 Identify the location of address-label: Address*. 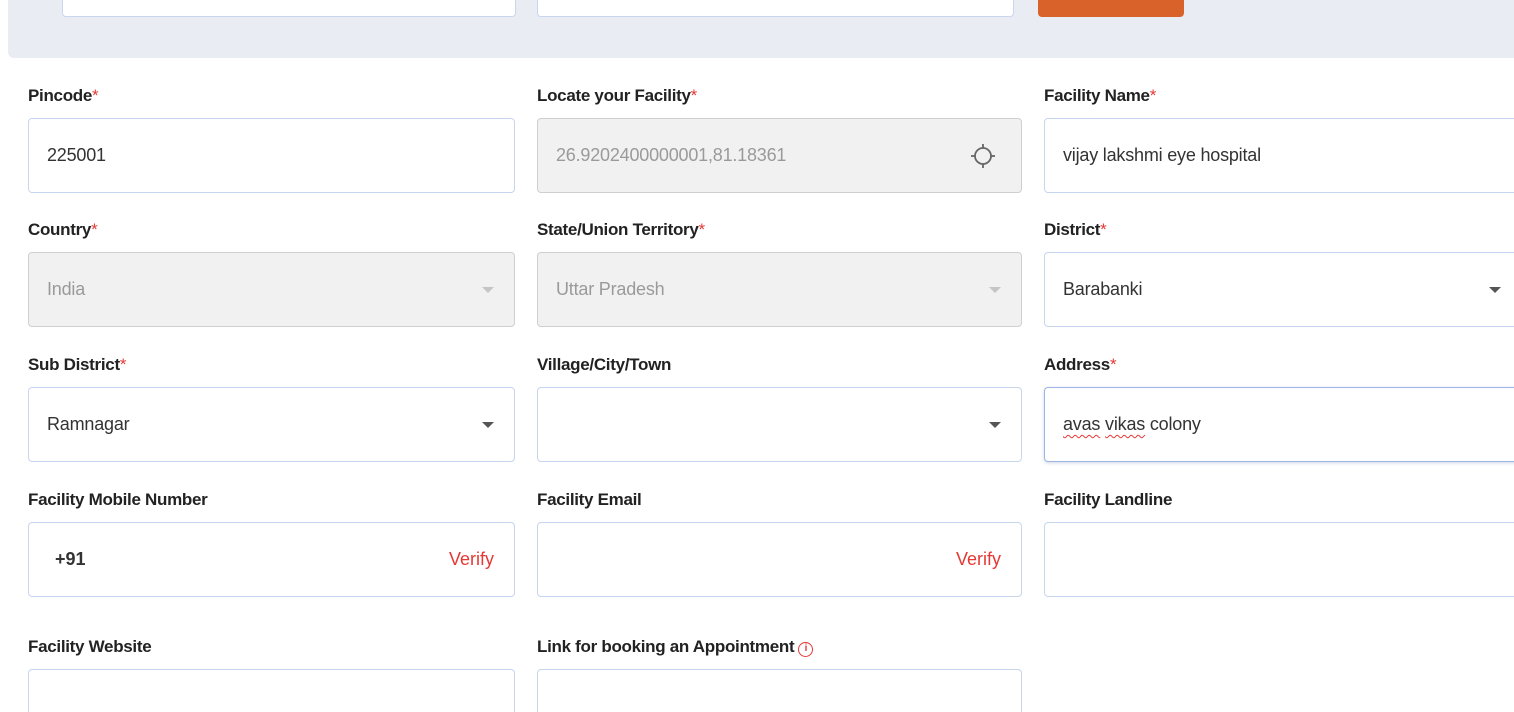
(1080, 364).